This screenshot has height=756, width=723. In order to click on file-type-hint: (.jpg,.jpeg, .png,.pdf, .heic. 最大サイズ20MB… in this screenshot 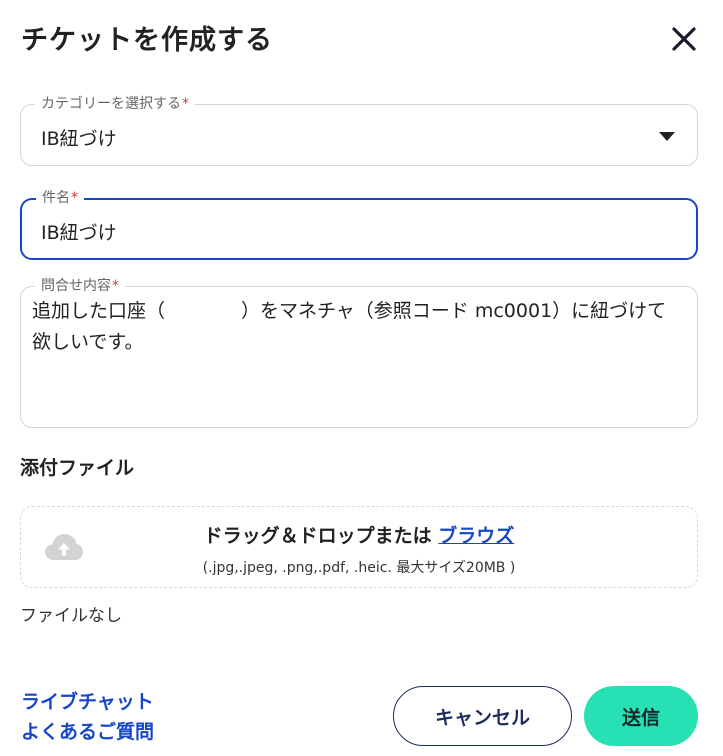, I will do `click(359, 568)`.